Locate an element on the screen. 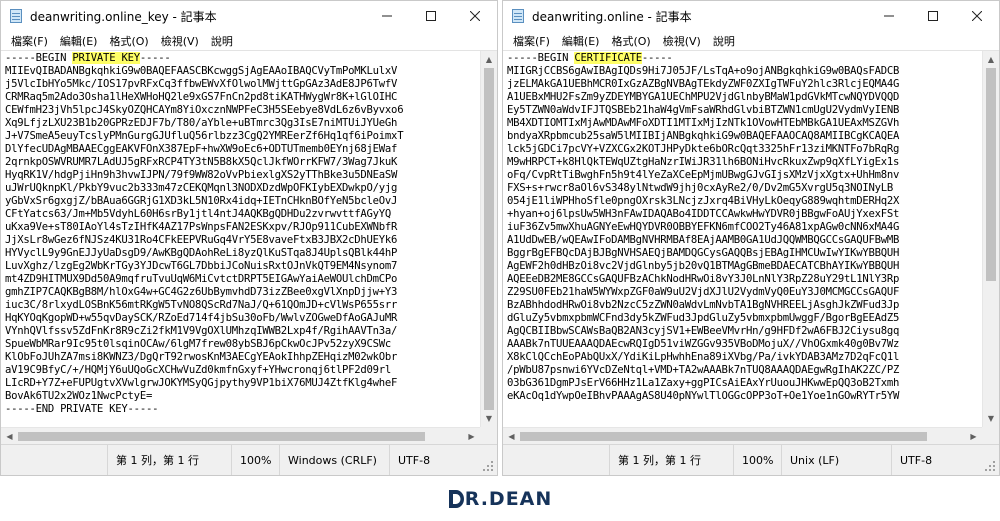  status-bar: 第 1 列，第 1 行 100% Unix (LF) UTF-8 is located at coordinates (751, 459).